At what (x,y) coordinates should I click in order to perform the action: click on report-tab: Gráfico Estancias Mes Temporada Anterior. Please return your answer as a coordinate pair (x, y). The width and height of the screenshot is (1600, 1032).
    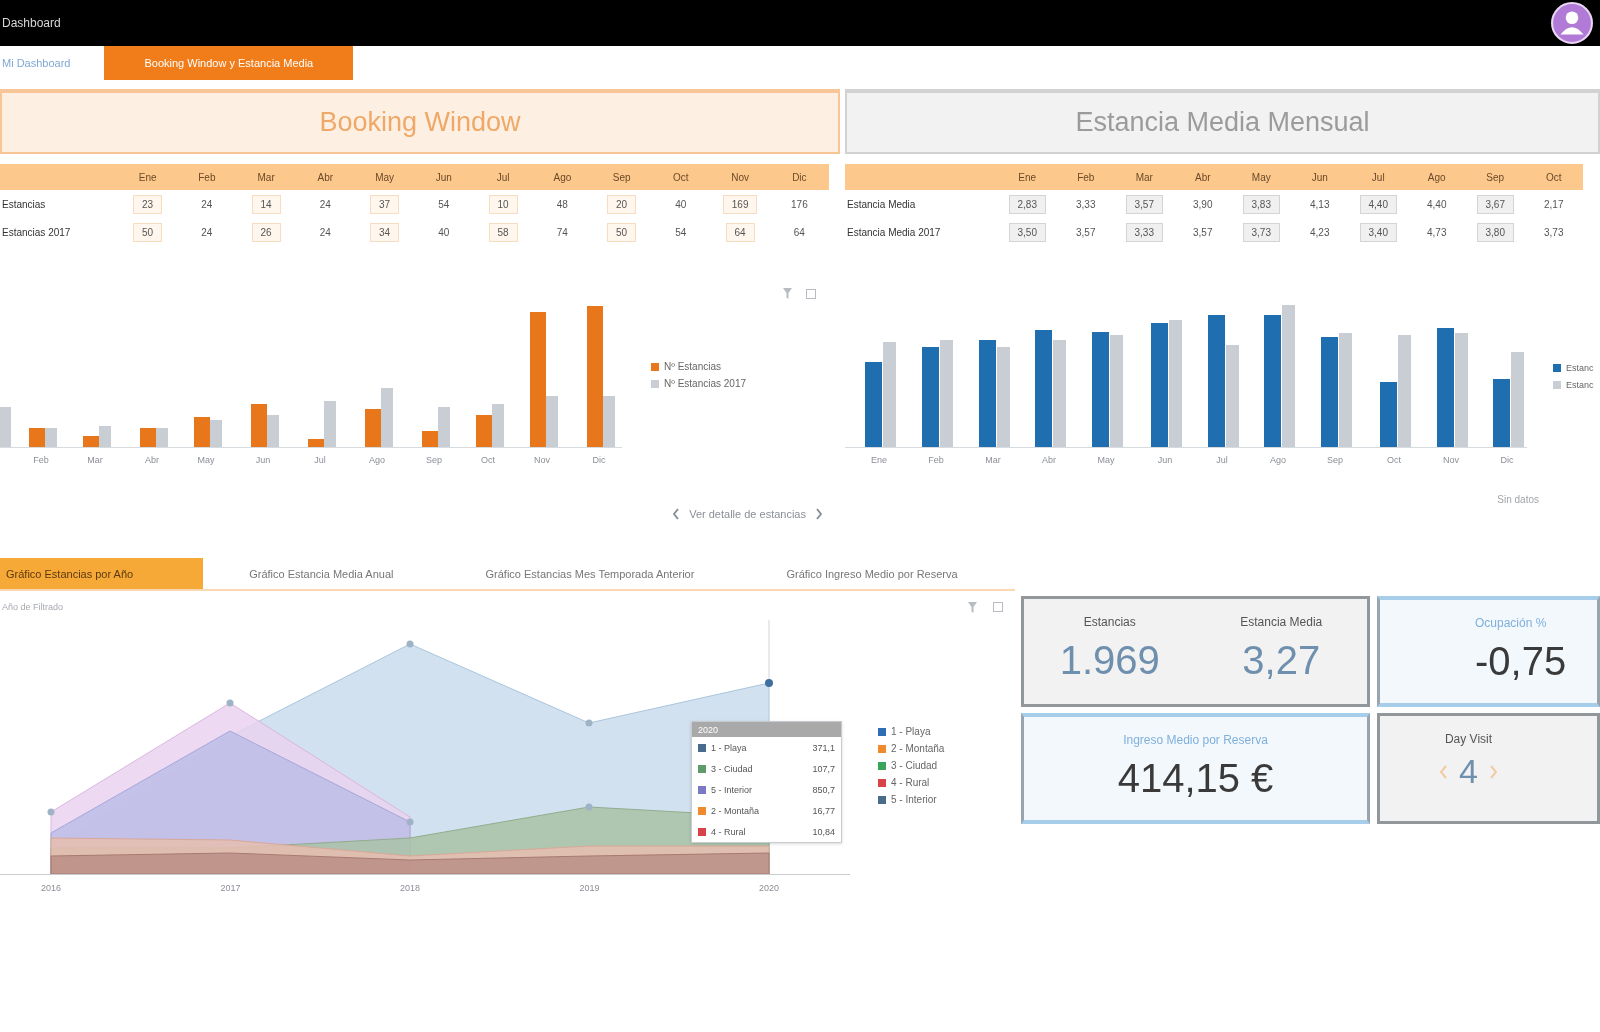
    Looking at the image, I should click on (590, 573).